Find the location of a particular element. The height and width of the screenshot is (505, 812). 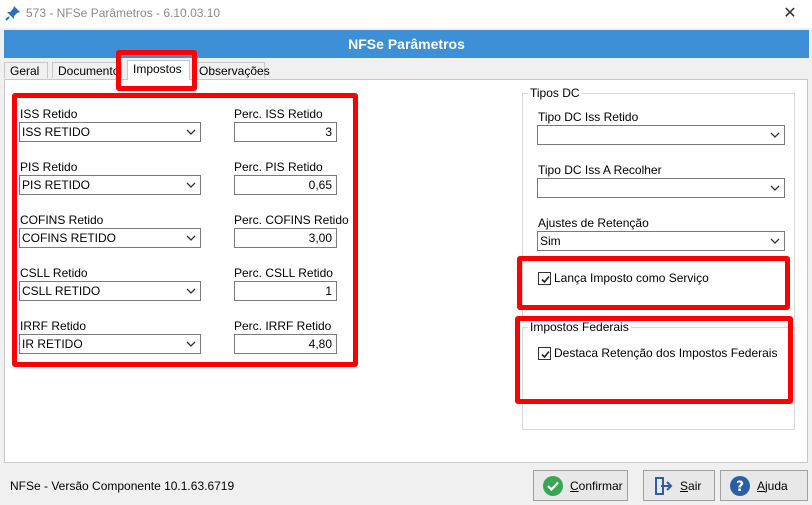

perc-iss-input: 3 is located at coordinates (285, 132).